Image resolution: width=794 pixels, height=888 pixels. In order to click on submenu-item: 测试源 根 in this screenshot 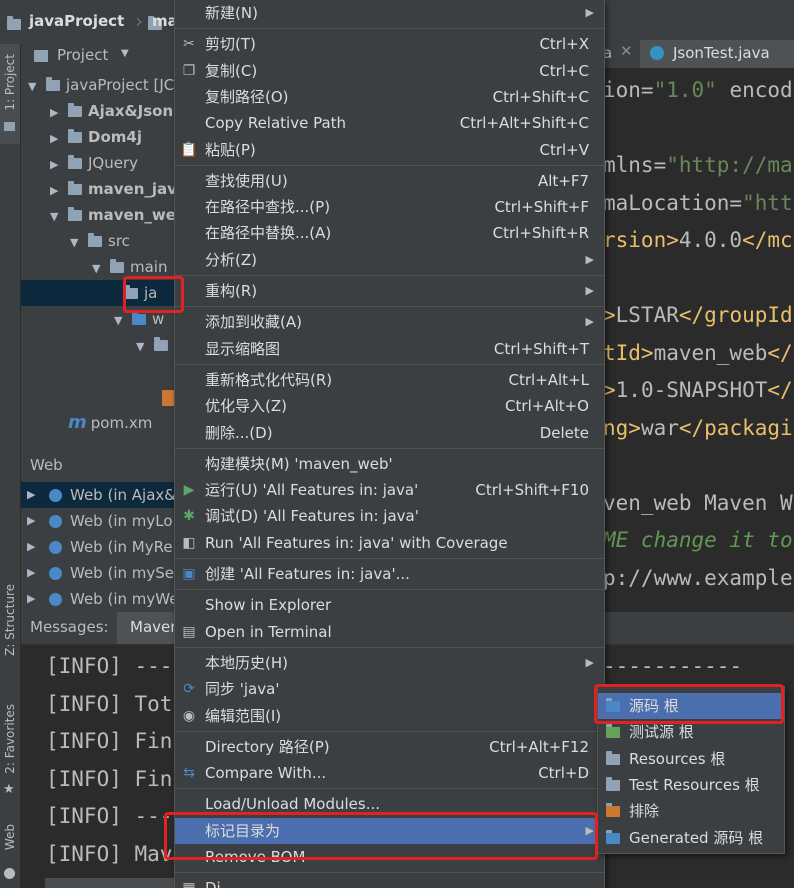, I will do `click(691, 732)`.